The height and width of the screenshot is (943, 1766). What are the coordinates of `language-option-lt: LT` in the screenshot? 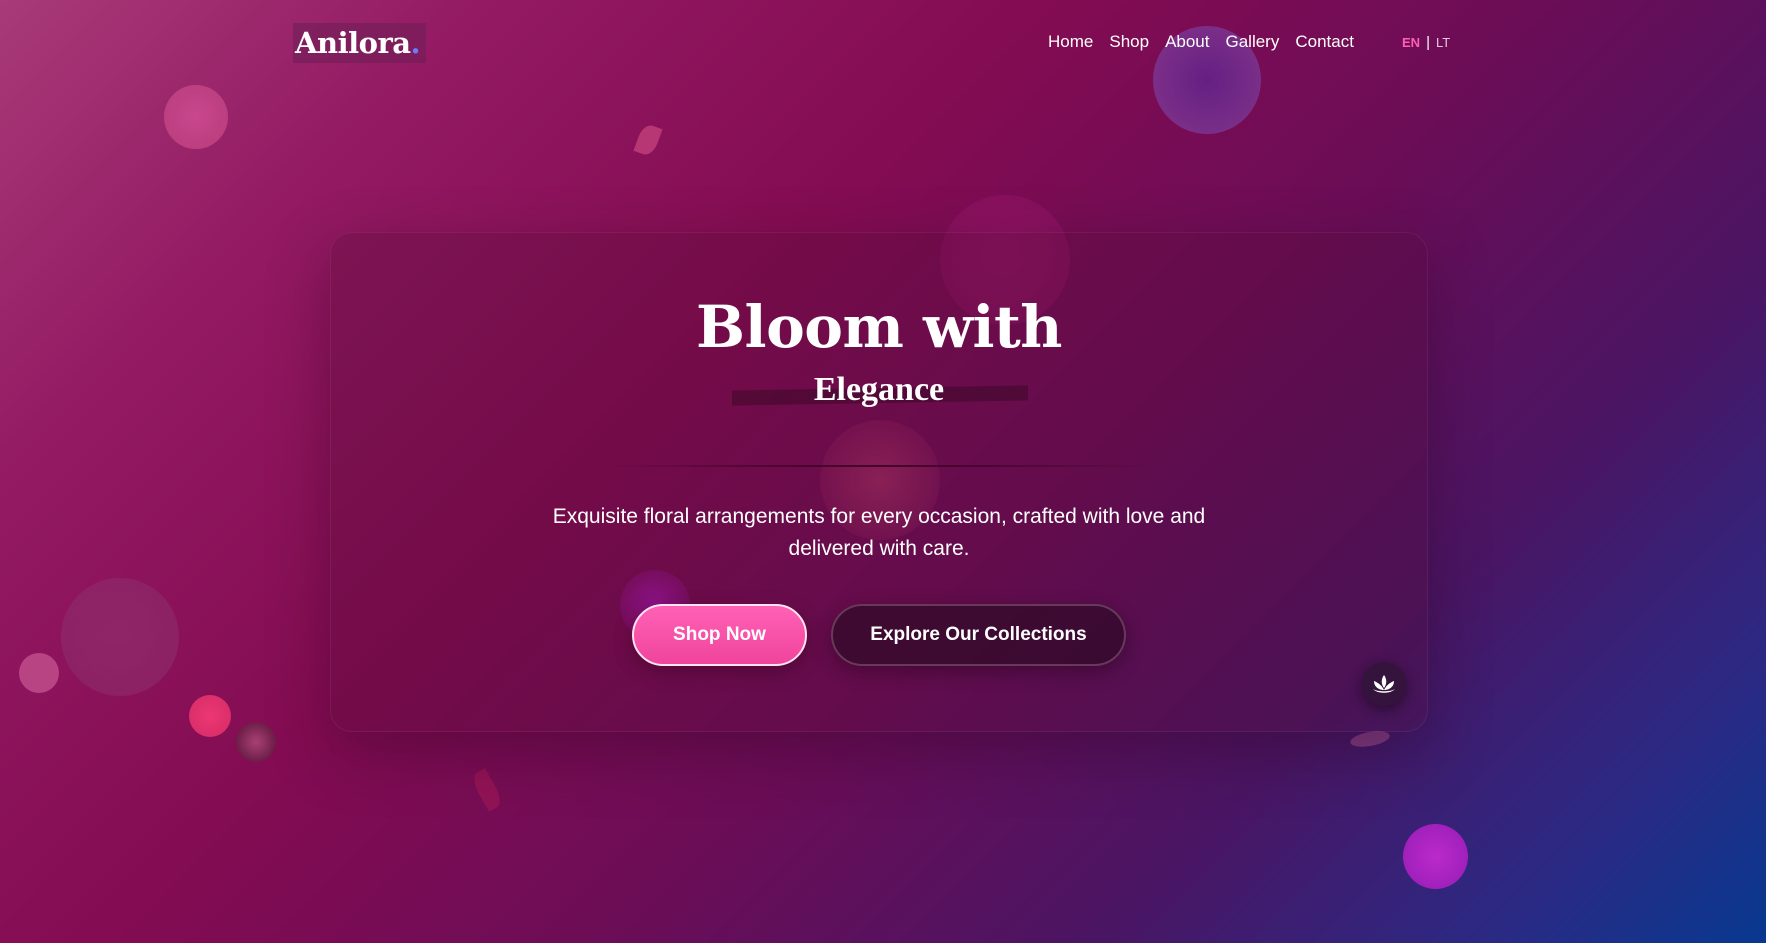 It's located at (1443, 42).